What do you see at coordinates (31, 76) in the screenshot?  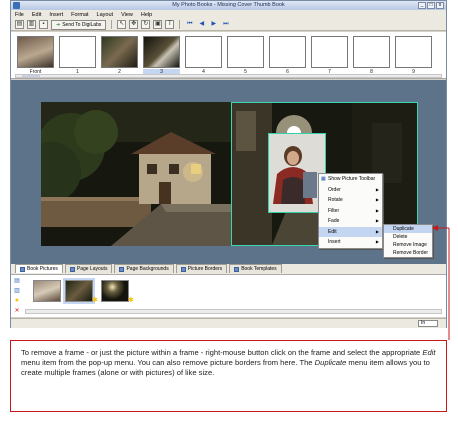 I see `scrollbar-thumb` at bounding box center [31, 76].